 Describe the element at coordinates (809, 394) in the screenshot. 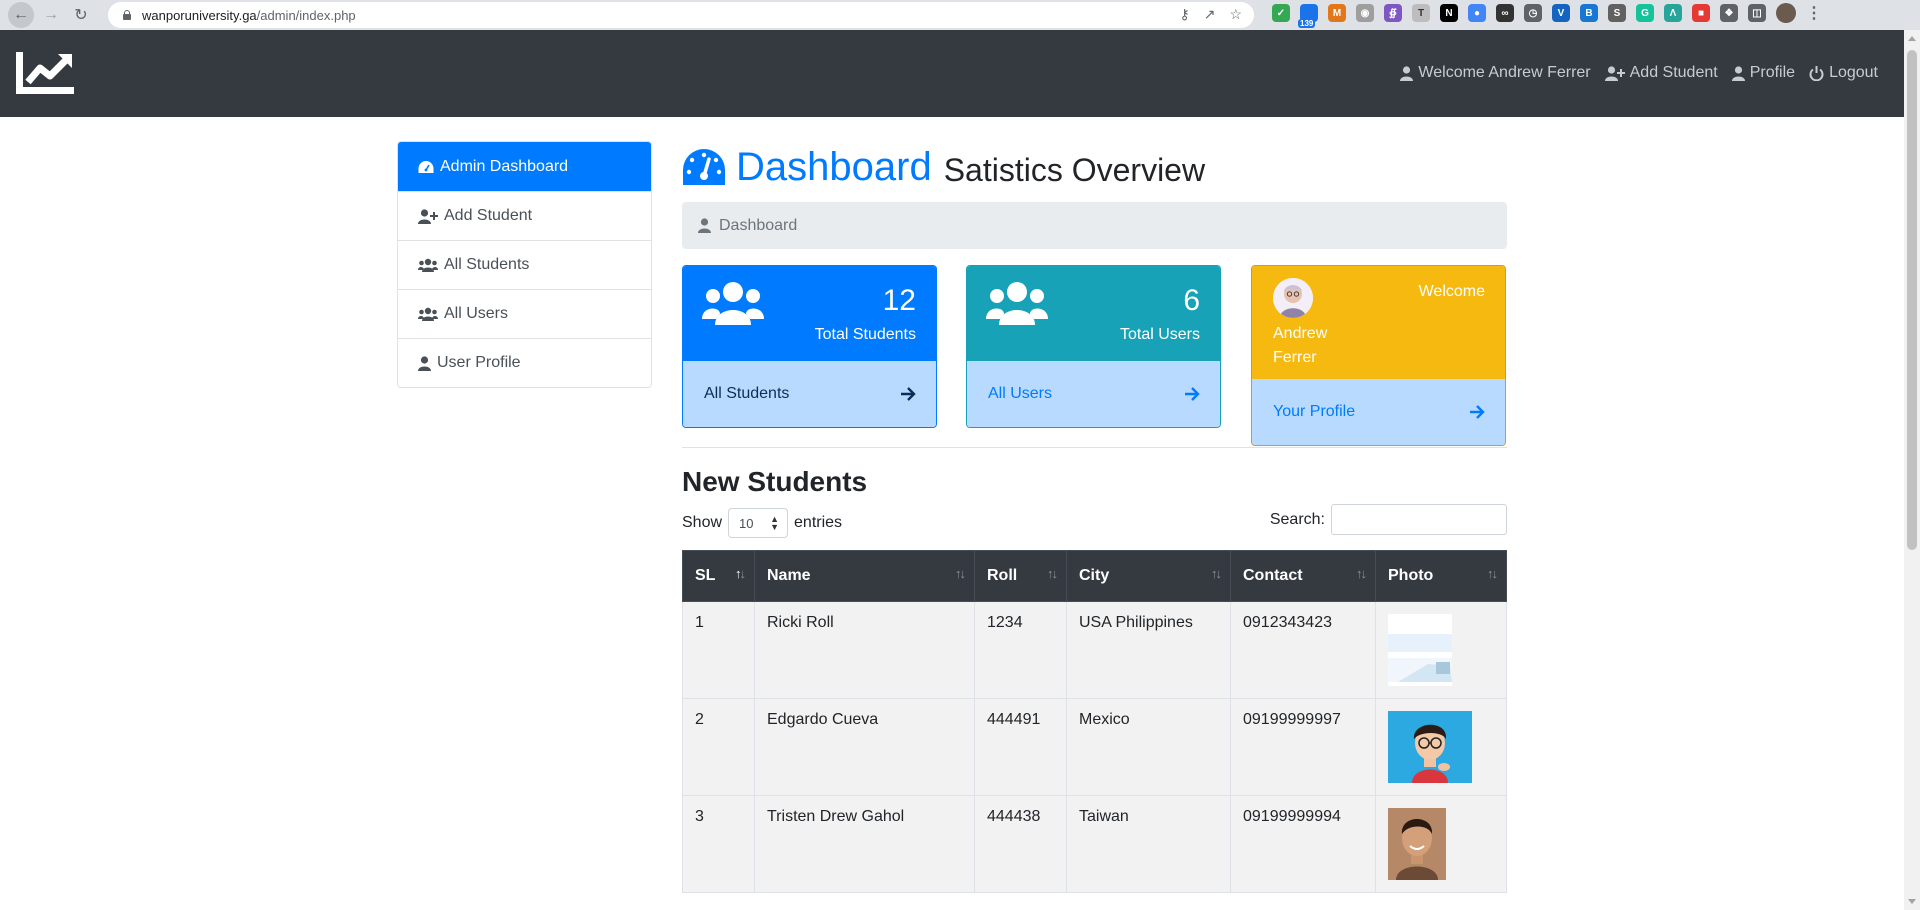

I see `all-students-card-link: All Students` at that location.